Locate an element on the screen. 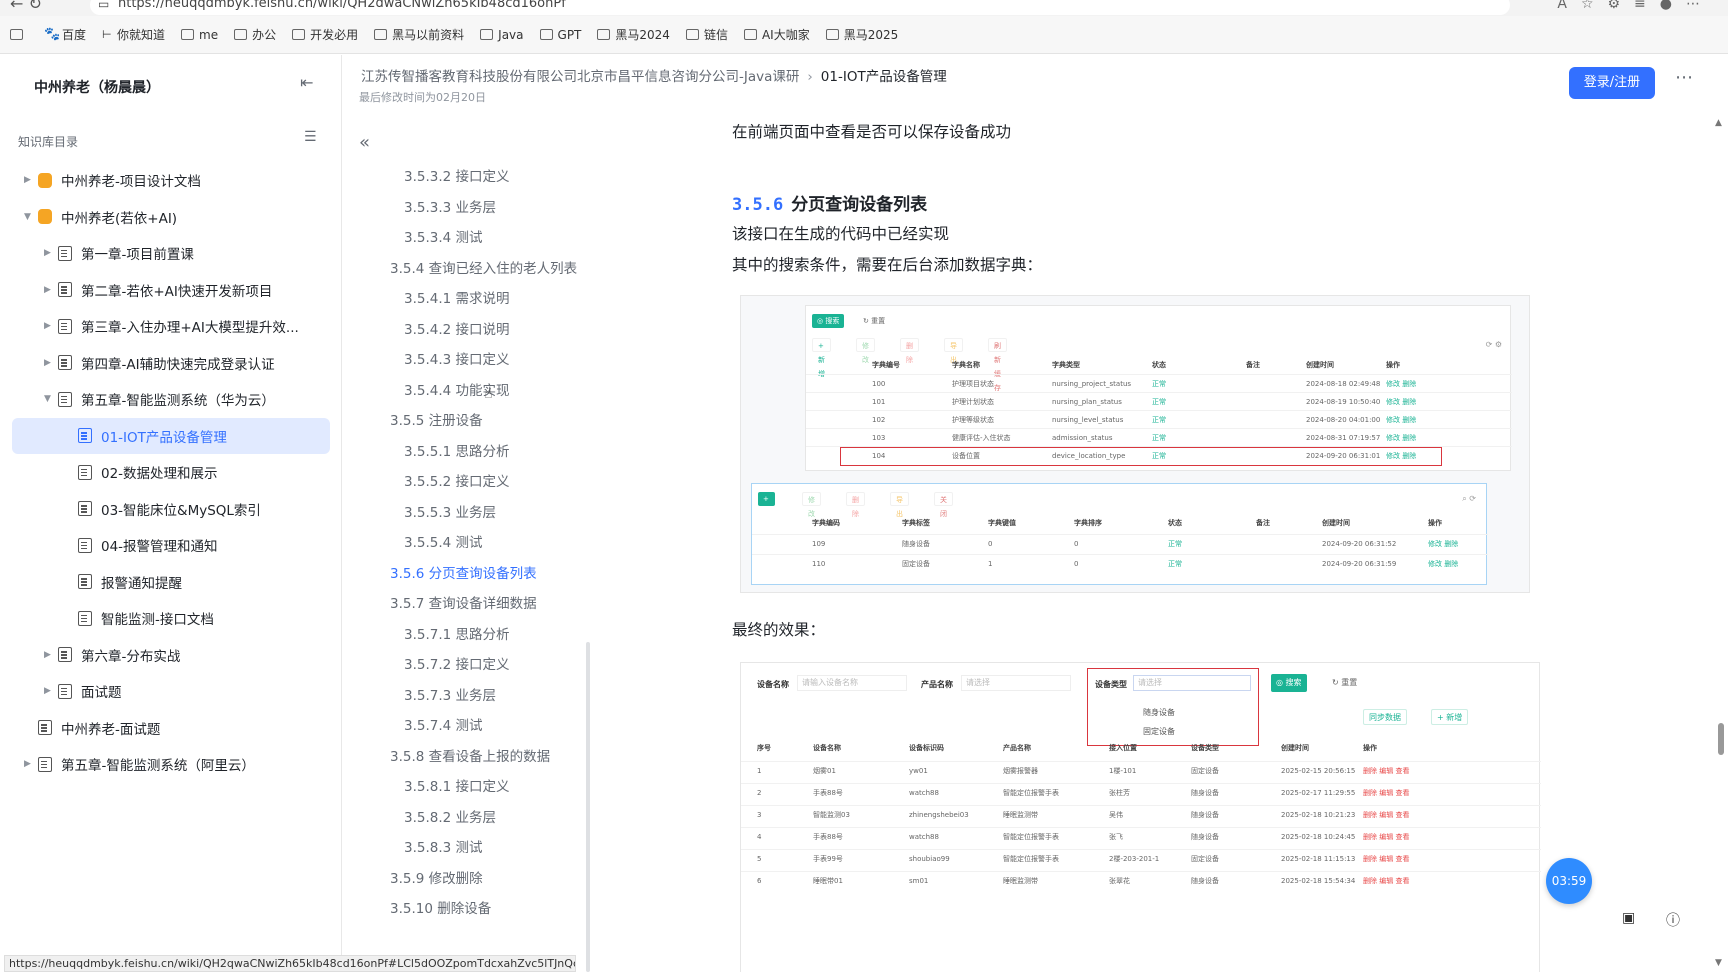  toolbar-button: 刷新缓存 is located at coordinates (997, 365).